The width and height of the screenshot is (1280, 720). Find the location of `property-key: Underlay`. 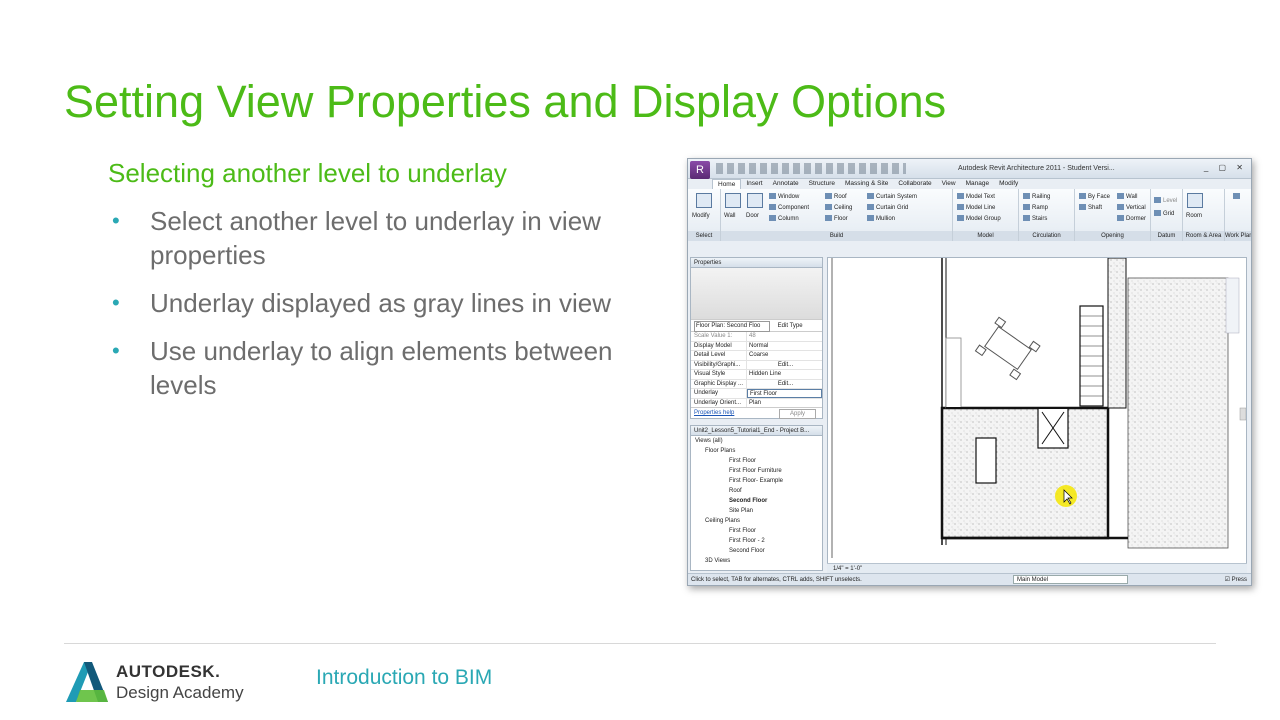

property-key: Underlay is located at coordinates (719, 393).